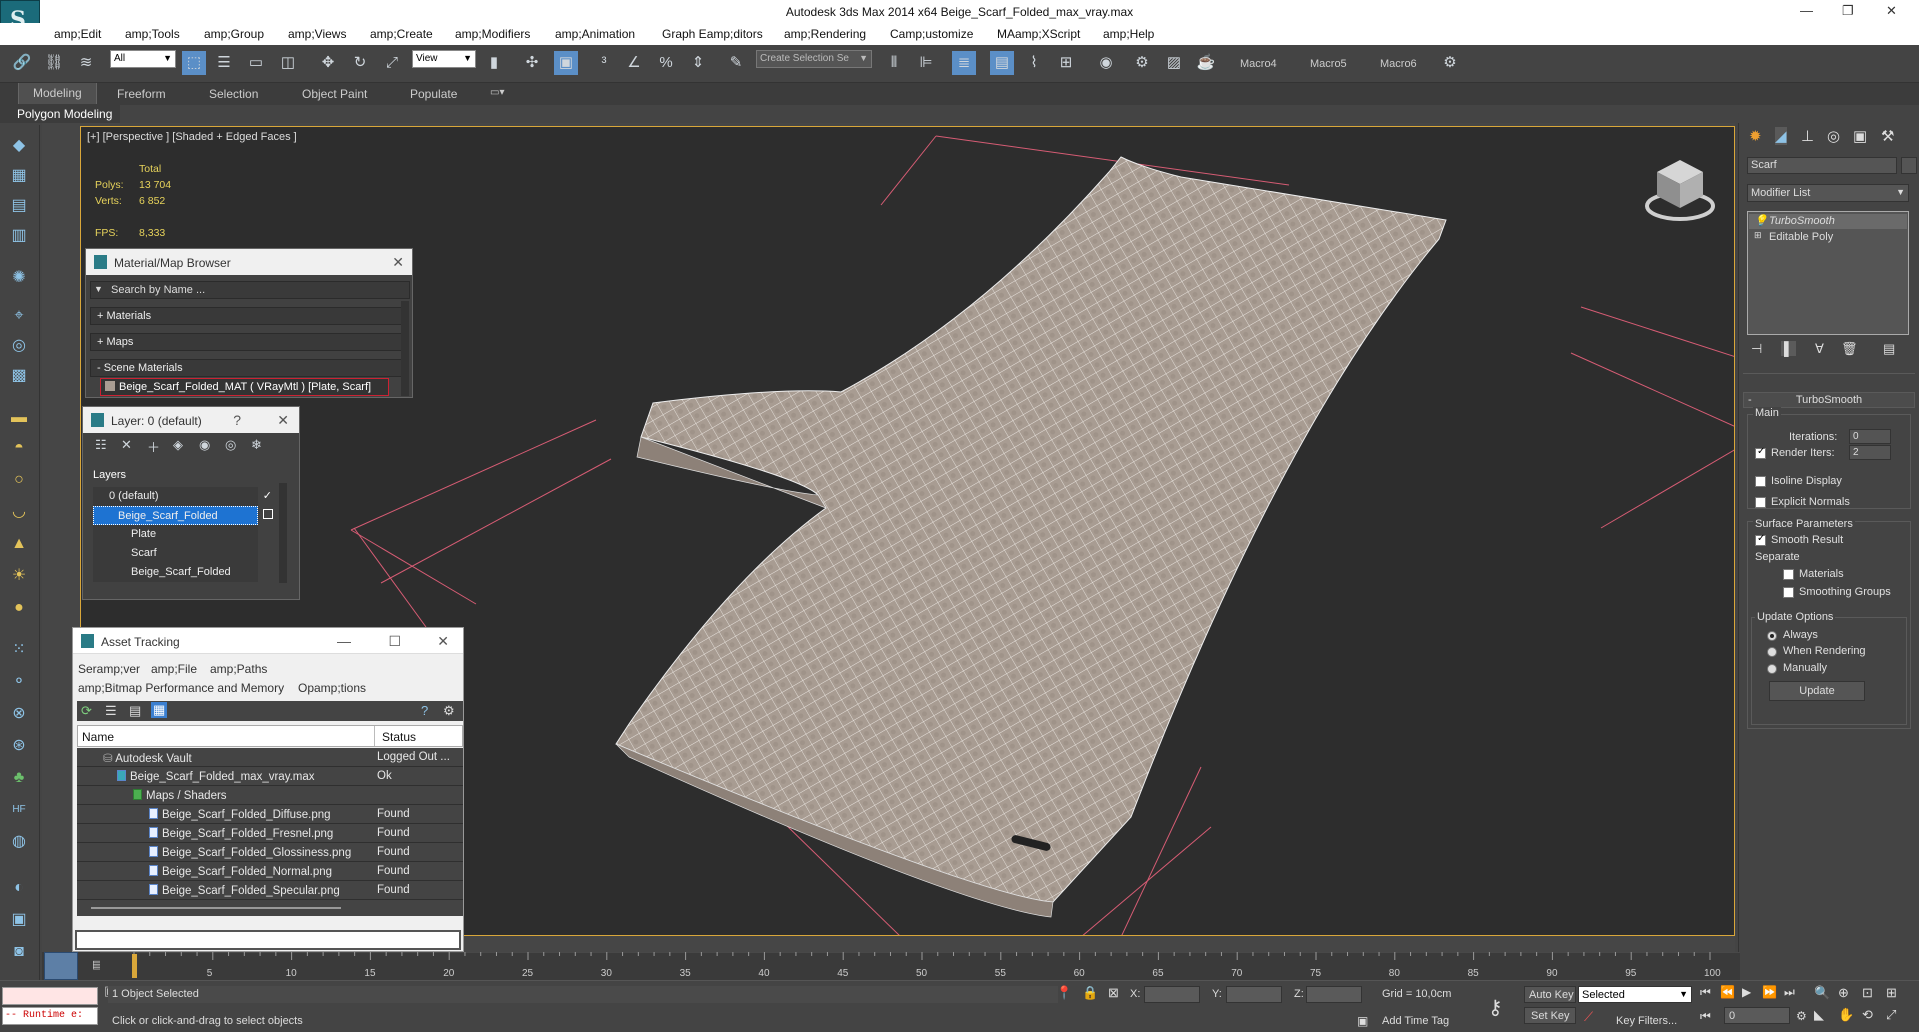  I want to click on asset-menu-bitmap: amp;Bitmap Performance and Memory, so click(181, 688).